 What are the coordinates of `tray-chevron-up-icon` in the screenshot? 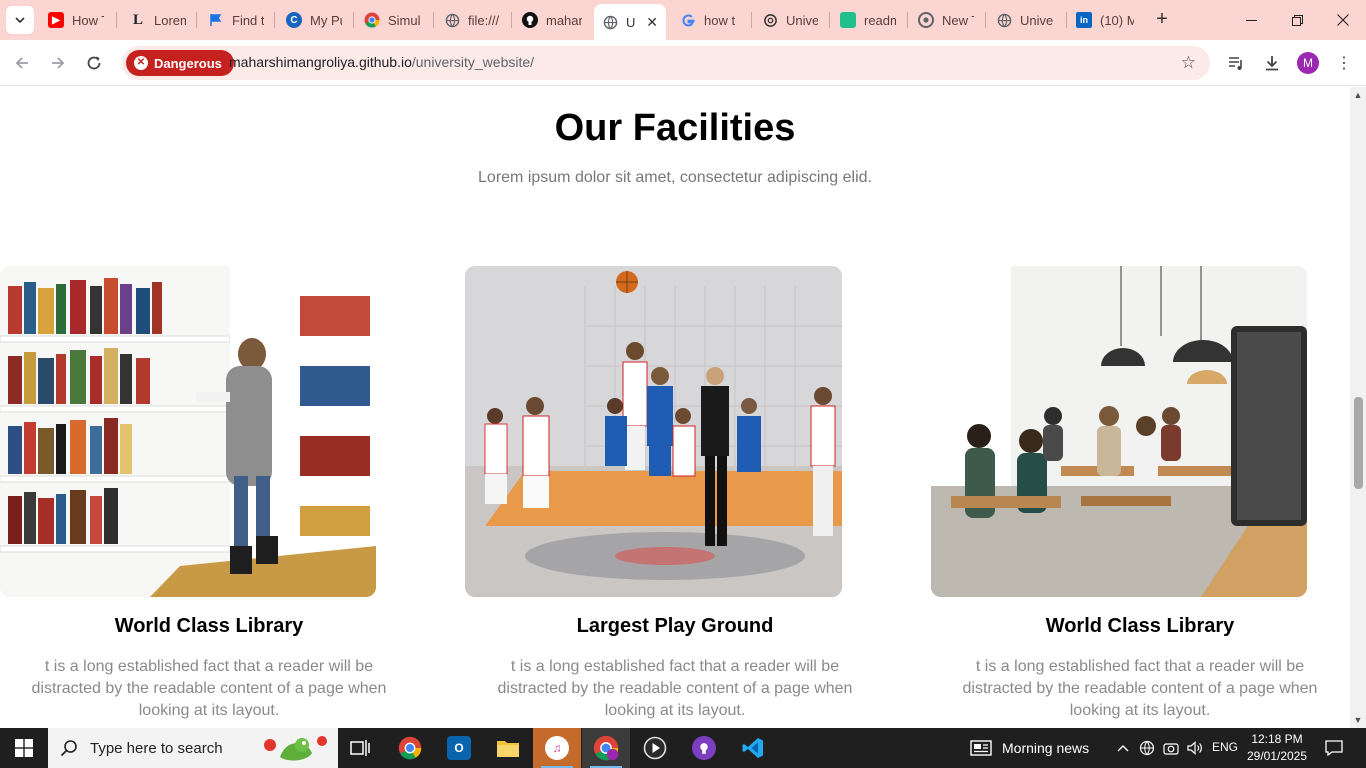 It's located at (1123, 748).